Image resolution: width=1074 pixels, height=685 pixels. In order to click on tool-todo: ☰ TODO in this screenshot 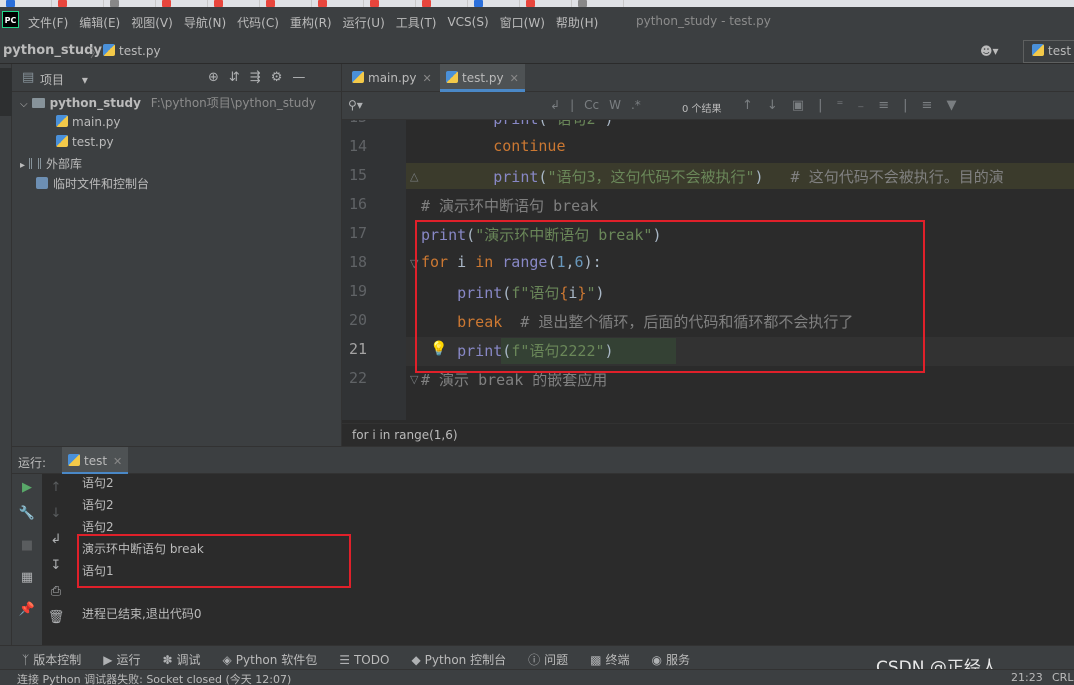, I will do `click(364, 660)`.